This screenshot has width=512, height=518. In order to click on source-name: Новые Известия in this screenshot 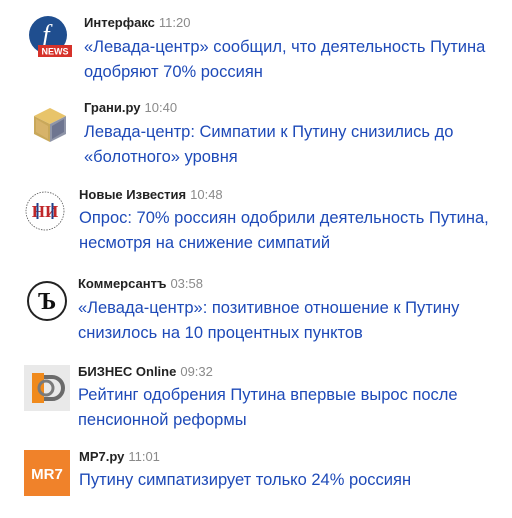, I will do `click(132, 194)`.